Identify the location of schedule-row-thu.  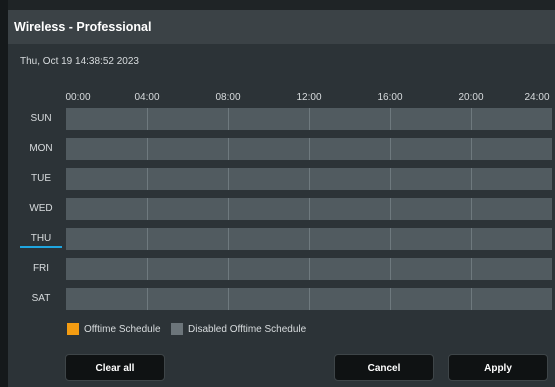
(309, 239).